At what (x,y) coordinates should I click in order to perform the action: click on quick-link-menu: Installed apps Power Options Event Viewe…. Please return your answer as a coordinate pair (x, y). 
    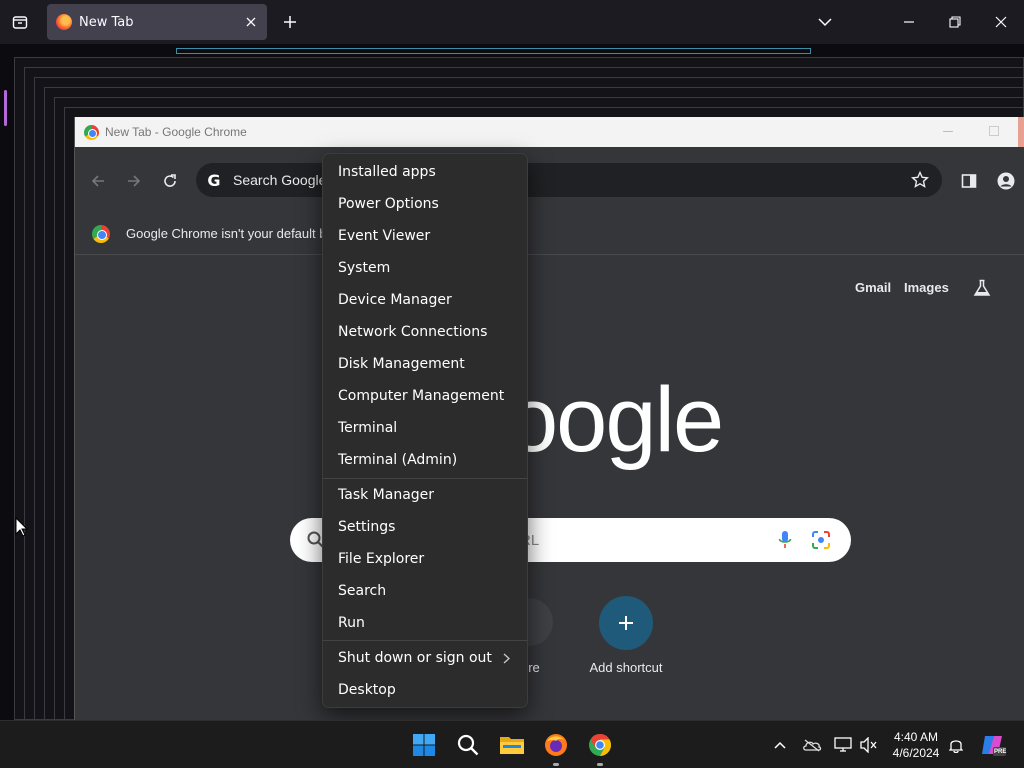
    Looking at the image, I should click on (425, 430).